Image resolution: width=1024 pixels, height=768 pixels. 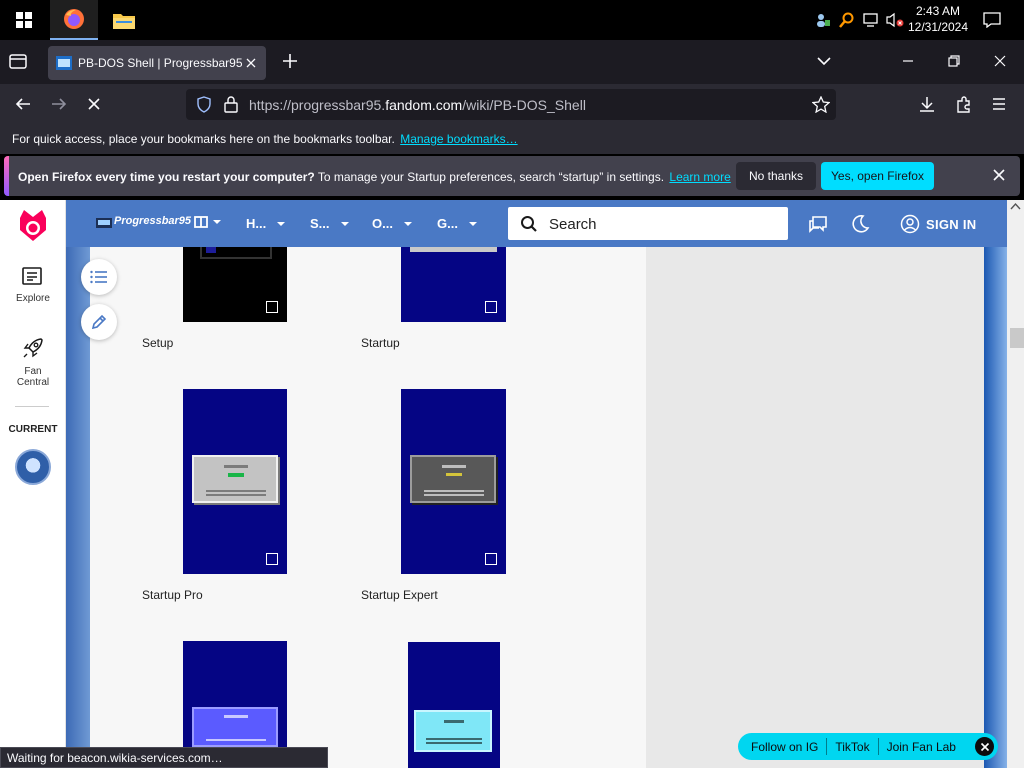 What do you see at coordinates (251, 63) in the screenshot?
I see `close-tab-icon` at bounding box center [251, 63].